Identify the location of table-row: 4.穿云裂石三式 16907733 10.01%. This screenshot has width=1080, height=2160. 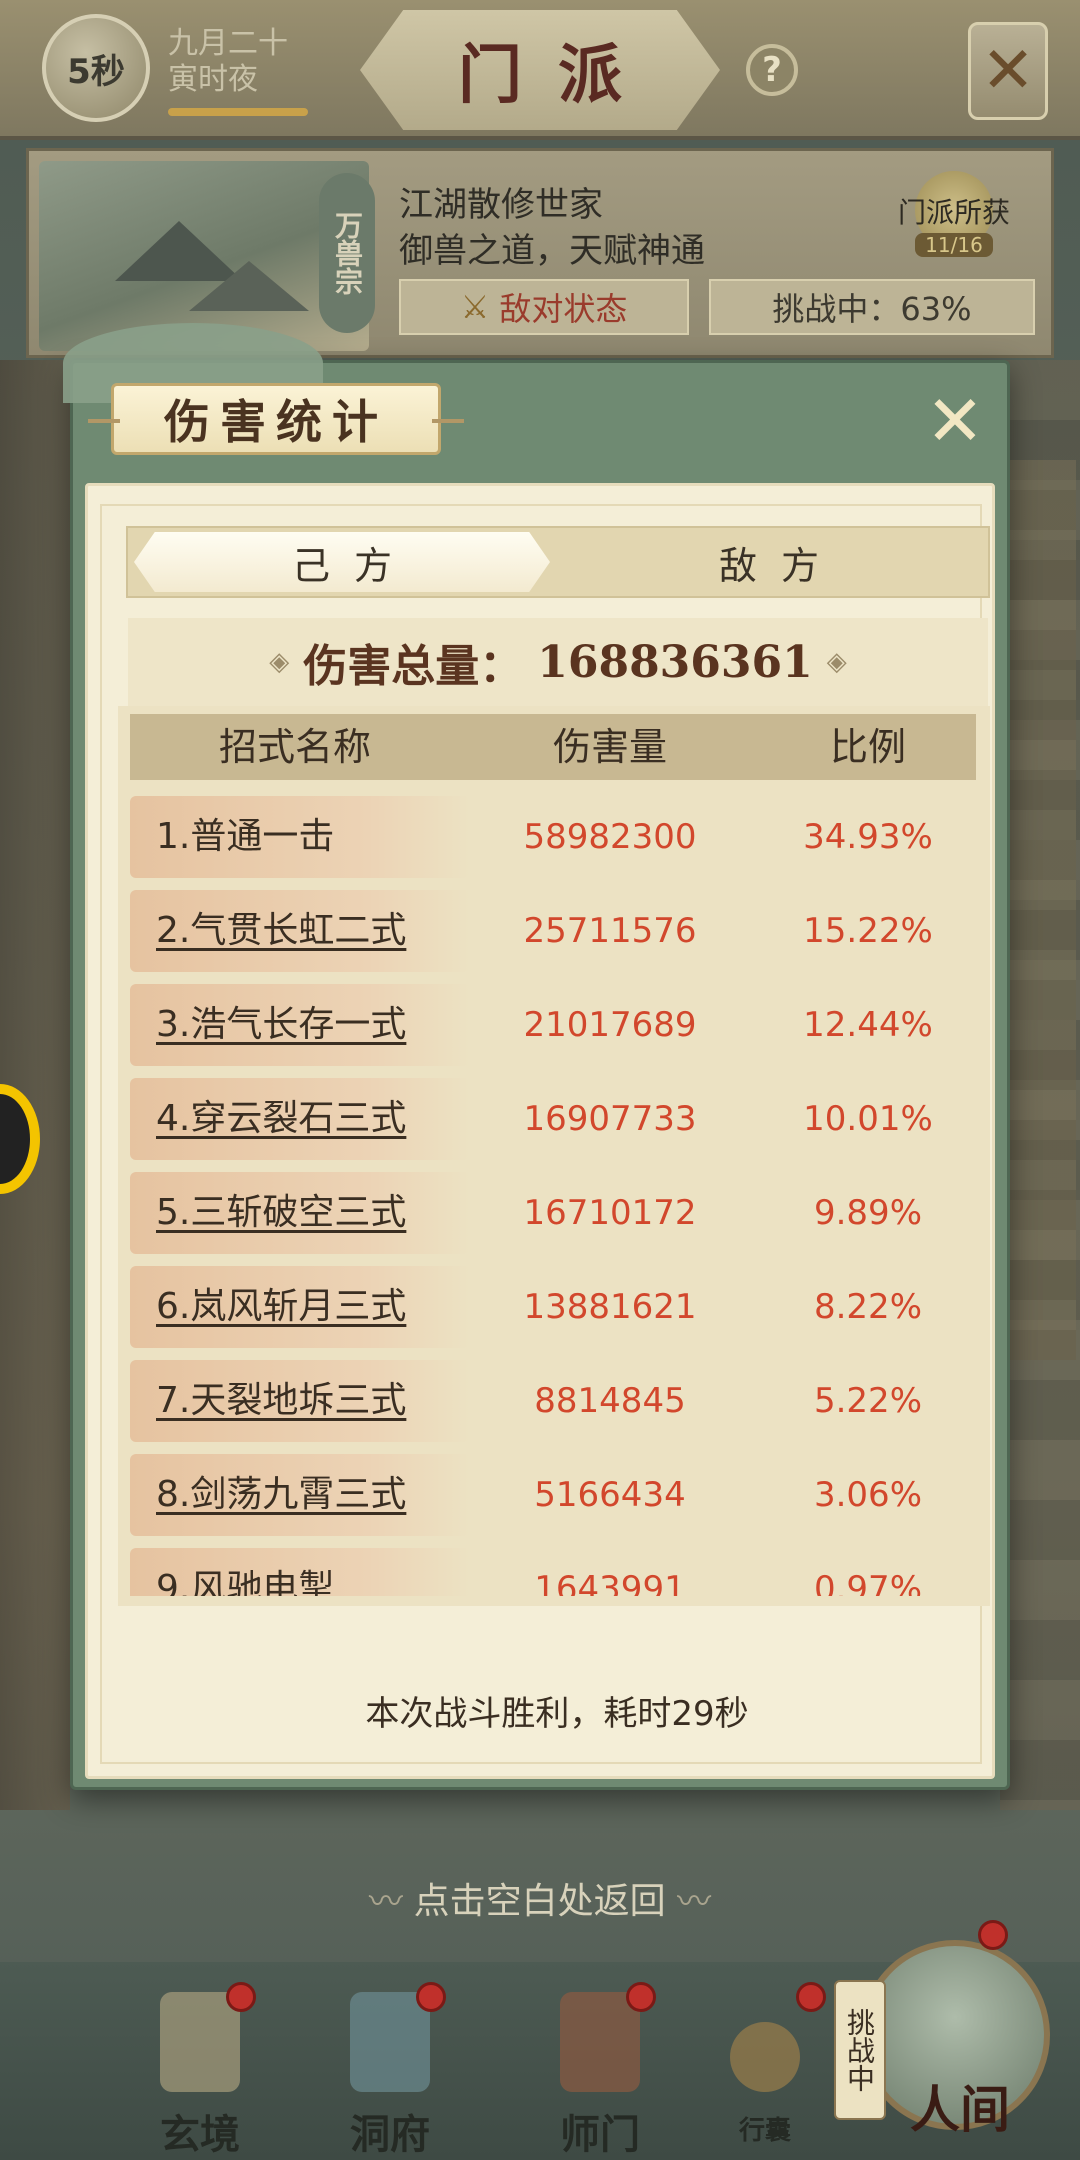
(553, 1119).